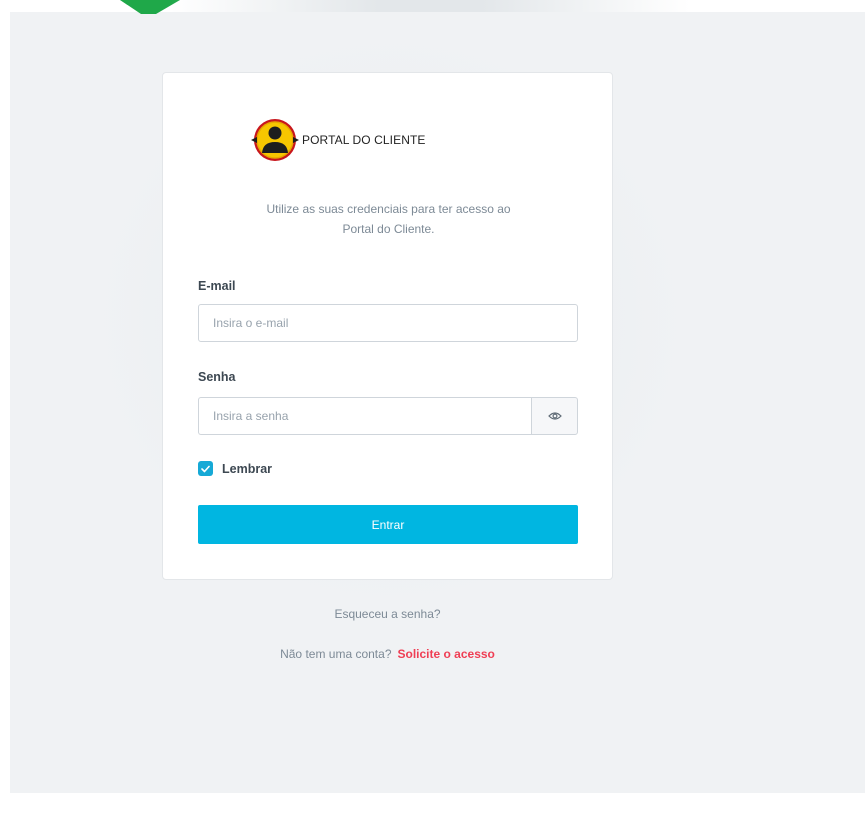  Describe the element at coordinates (388, 323) in the screenshot. I see `email-field` at that location.